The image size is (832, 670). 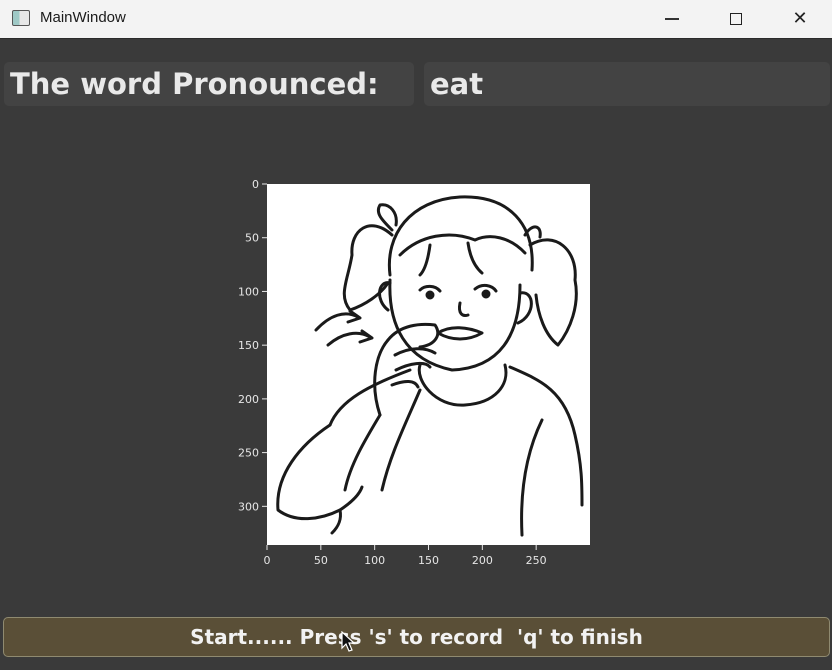 I want to click on mouse-cursor-icon, so click(x=348, y=641).